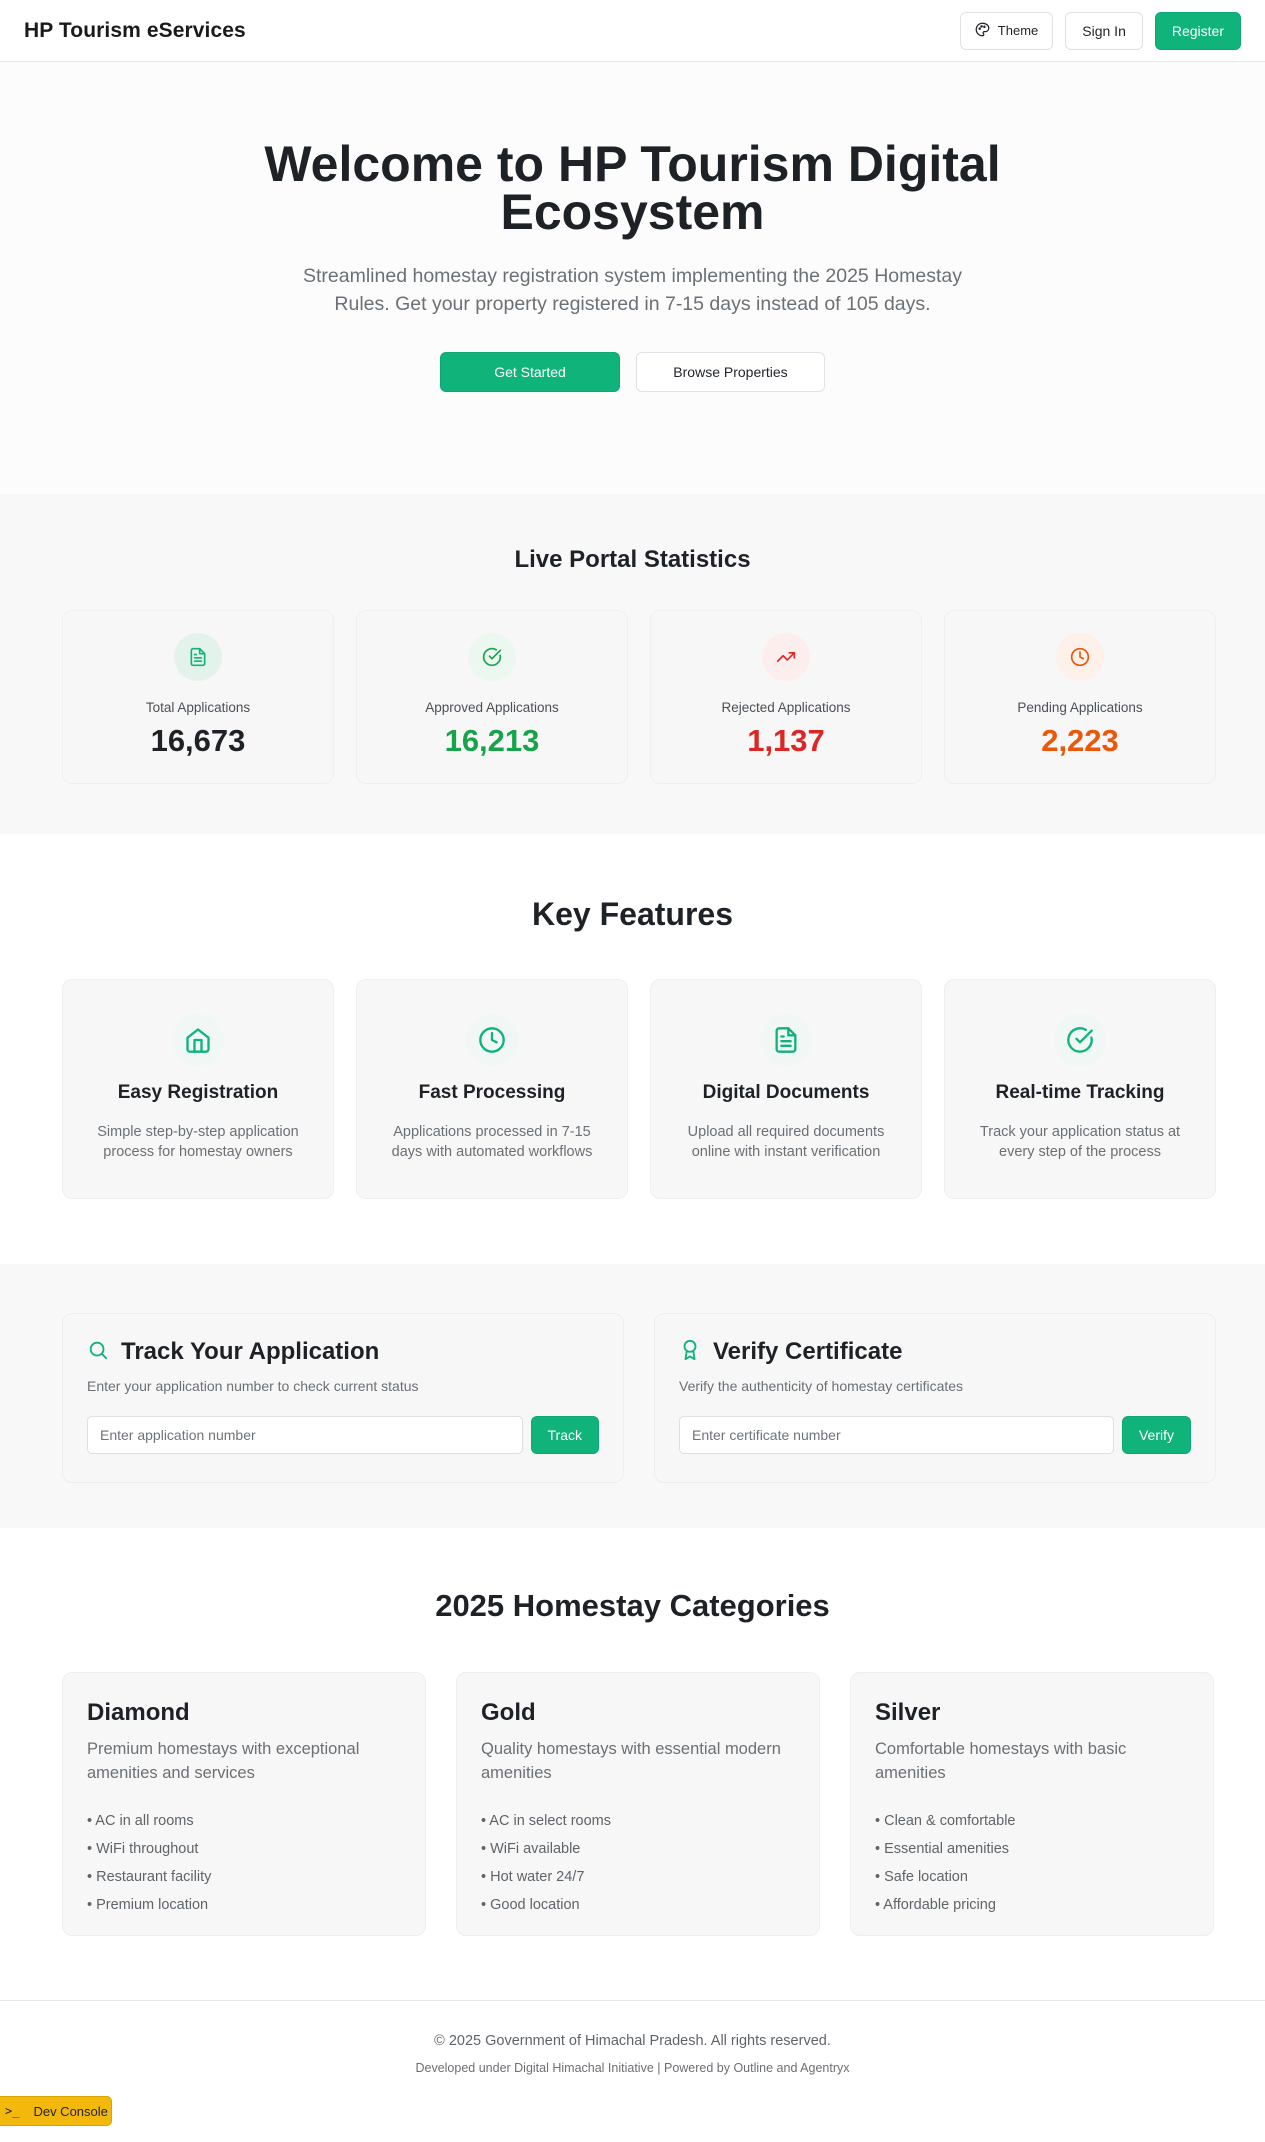  I want to click on verify-button: Verify, so click(1156, 1435).